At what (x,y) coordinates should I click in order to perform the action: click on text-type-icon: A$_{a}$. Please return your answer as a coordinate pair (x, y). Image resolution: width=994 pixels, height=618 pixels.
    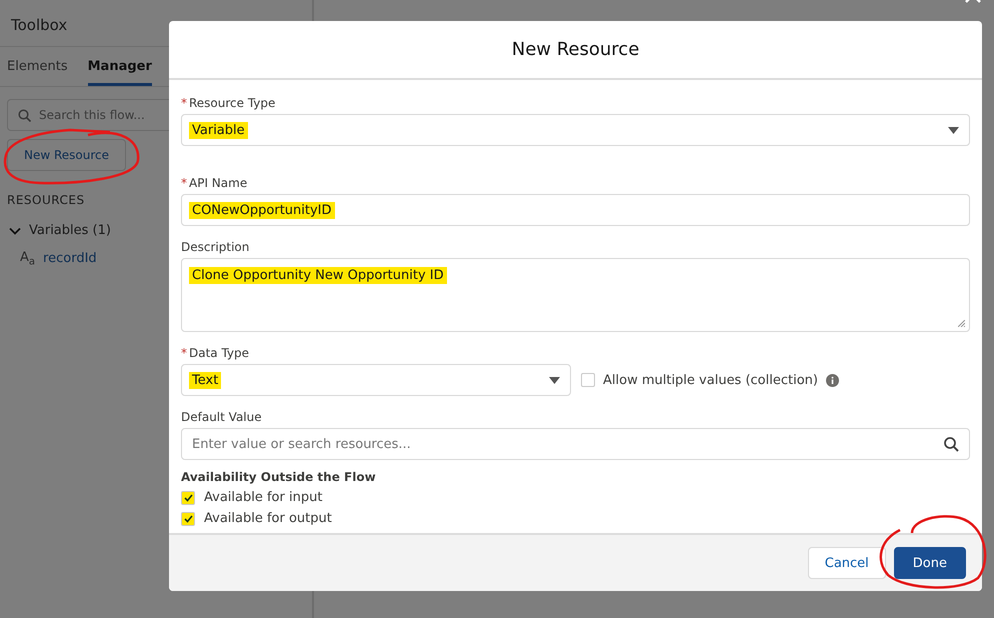
    Looking at the image, I should click on (28, 259).